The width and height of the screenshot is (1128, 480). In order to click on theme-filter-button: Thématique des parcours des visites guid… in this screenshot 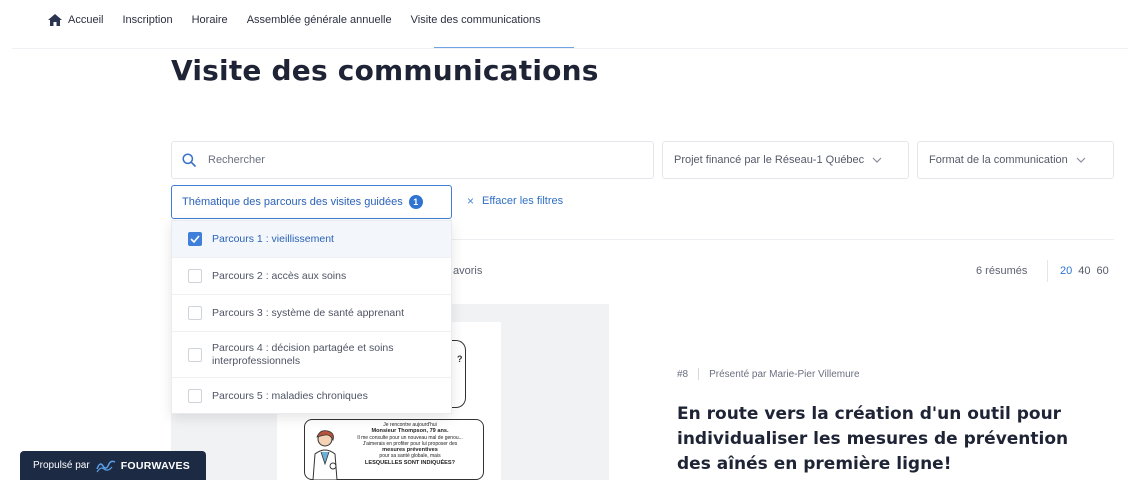, I will do `click(311, 202)`.